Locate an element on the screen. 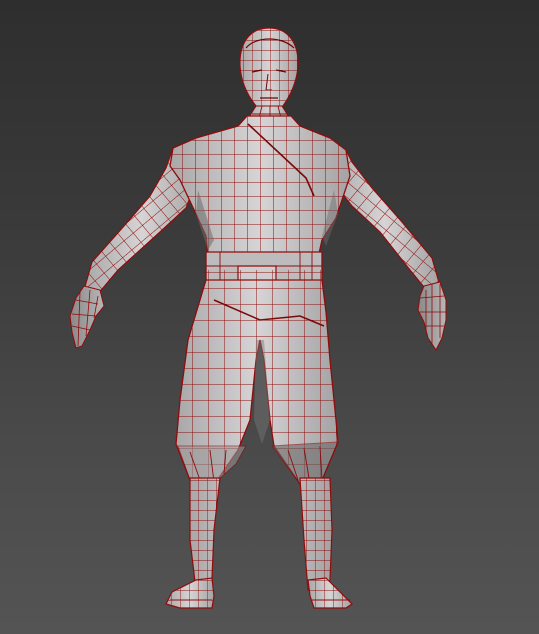  model-right-hand is located at coordinates (432, 316).